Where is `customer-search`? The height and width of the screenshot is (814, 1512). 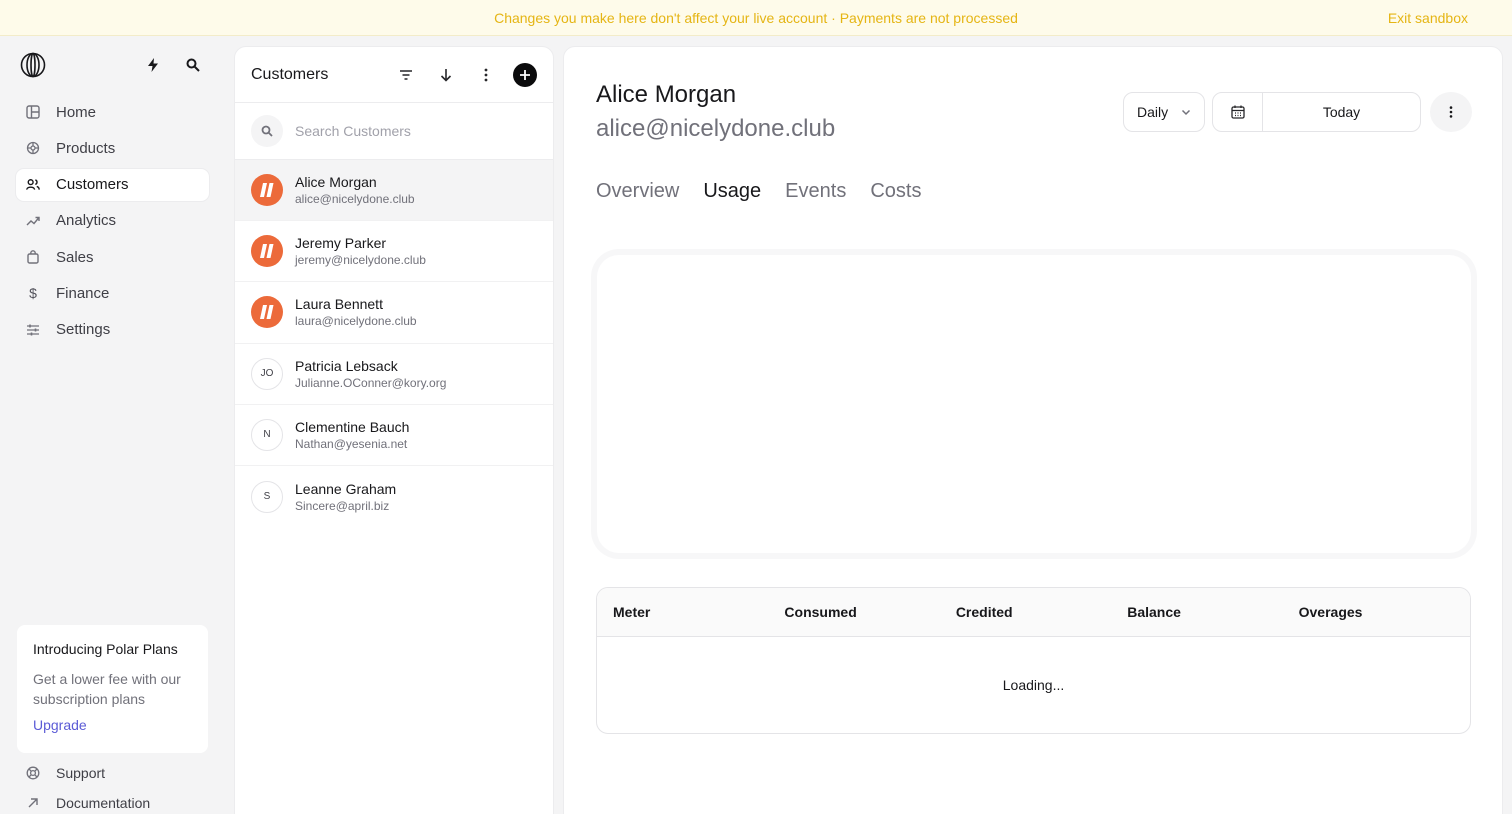 customer-search is located at coordinates (394, 131).